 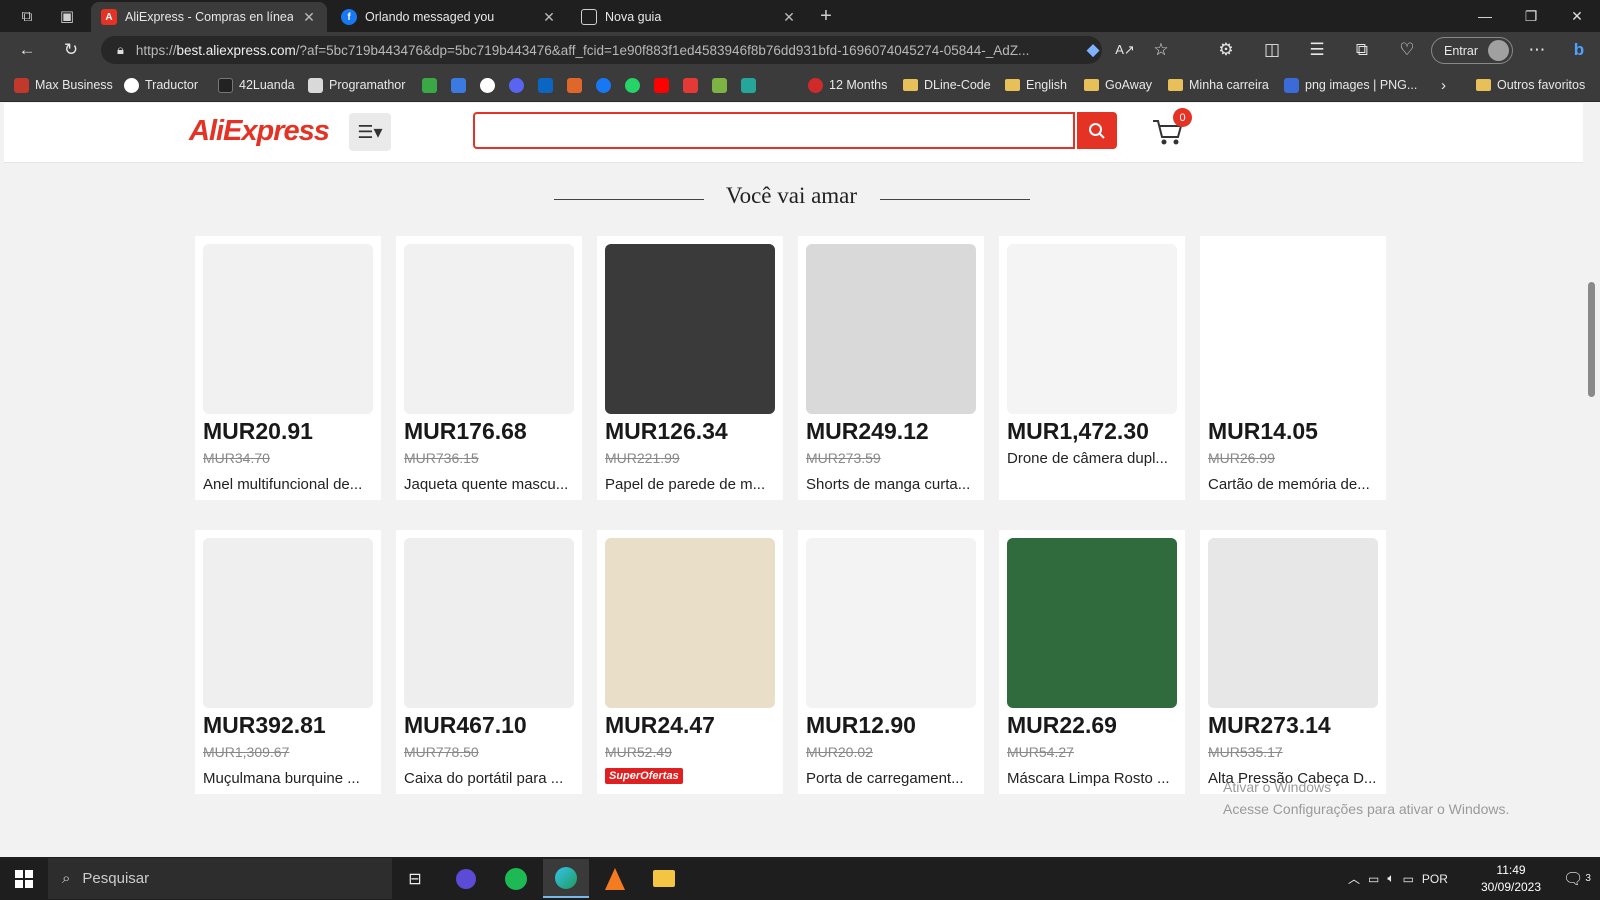 I want to click on minimize-icon: —, so click(x=1485, y=16).